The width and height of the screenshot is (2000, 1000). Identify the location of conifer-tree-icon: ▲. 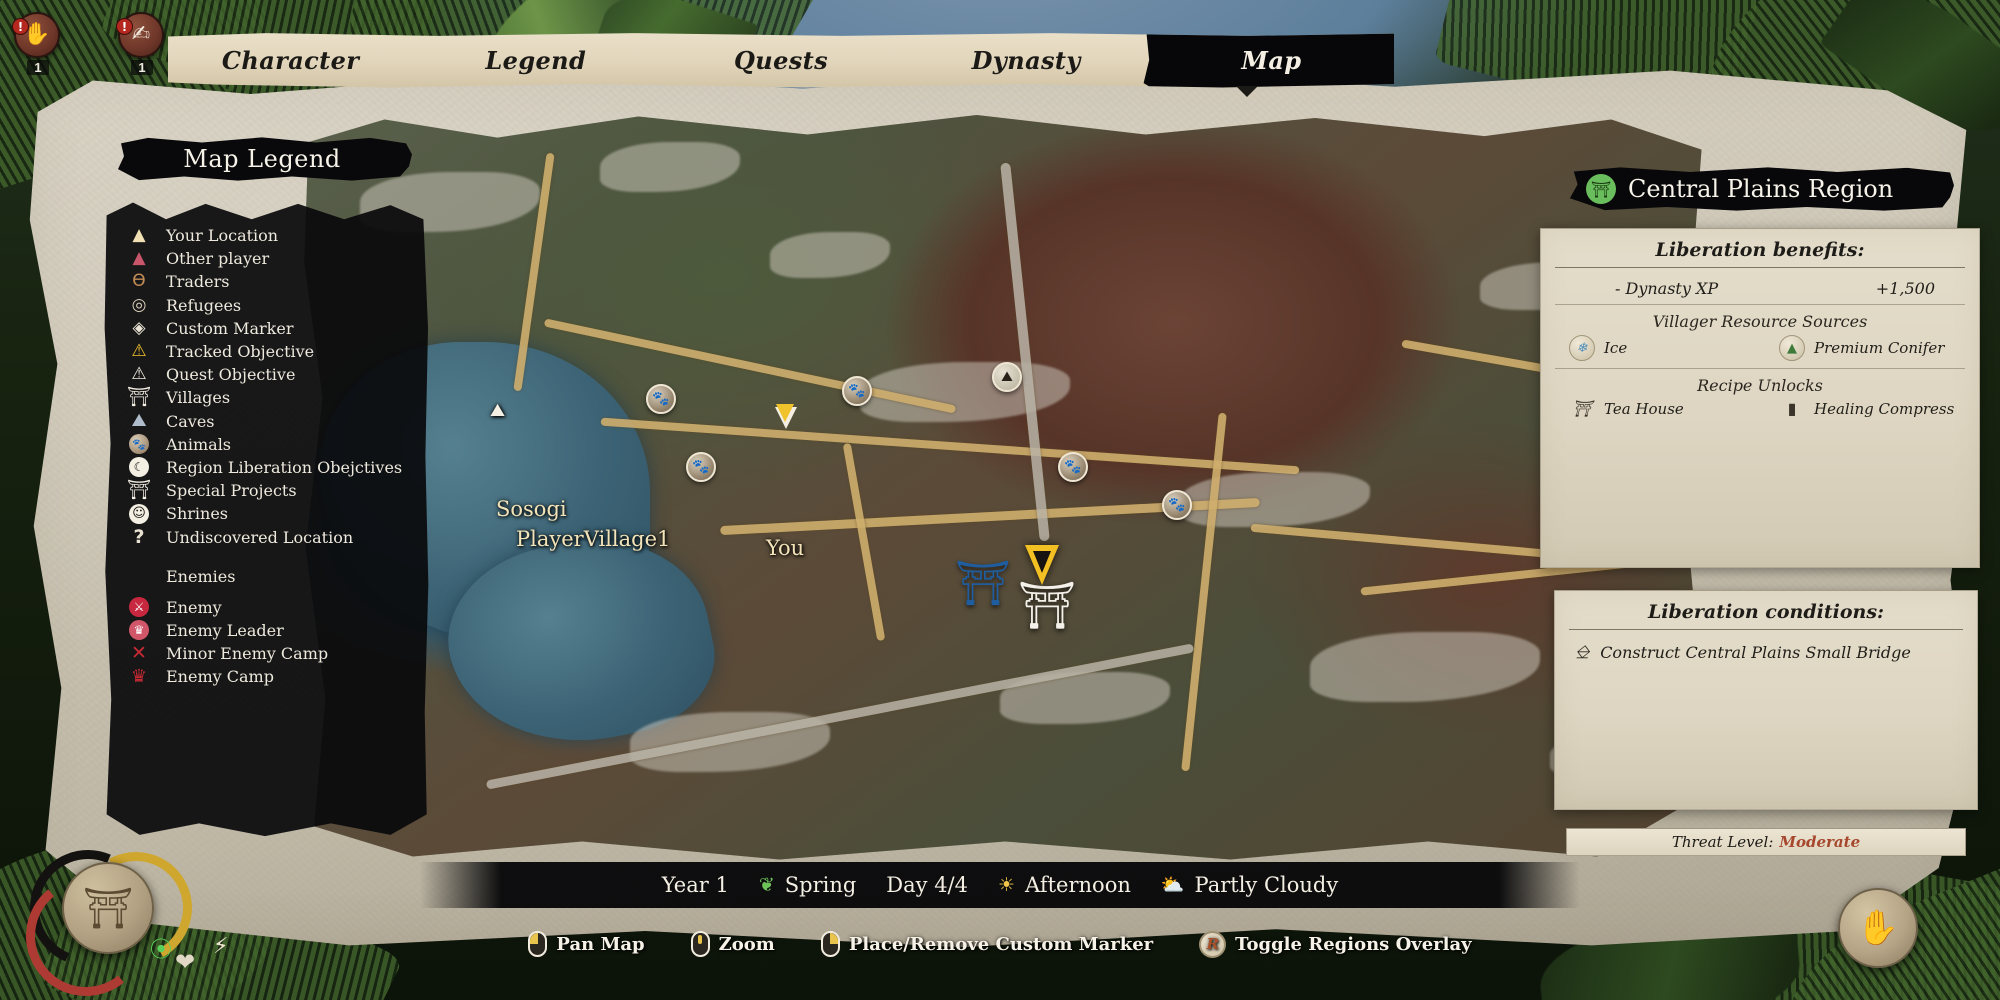
(1792, 348).